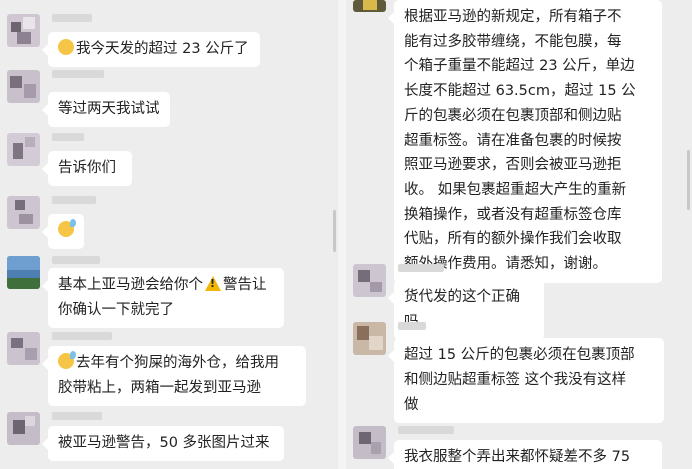 This screenshot has width=692, height=469. Describe the element at coordinates (466, 310) in the screenshot. I see `message-bubble: 货代发的这个正确吗` at that location.